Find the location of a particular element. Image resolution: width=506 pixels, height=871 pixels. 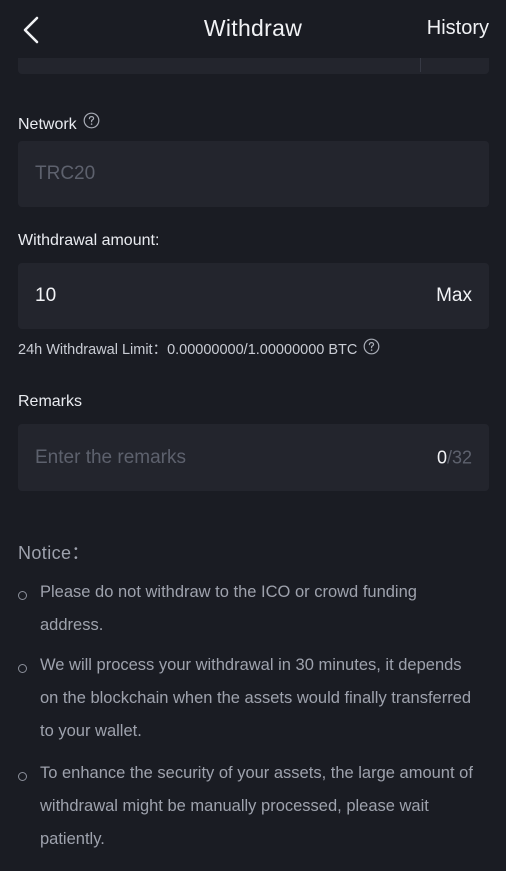

address-field-divider is located at coordinates (420, 65).